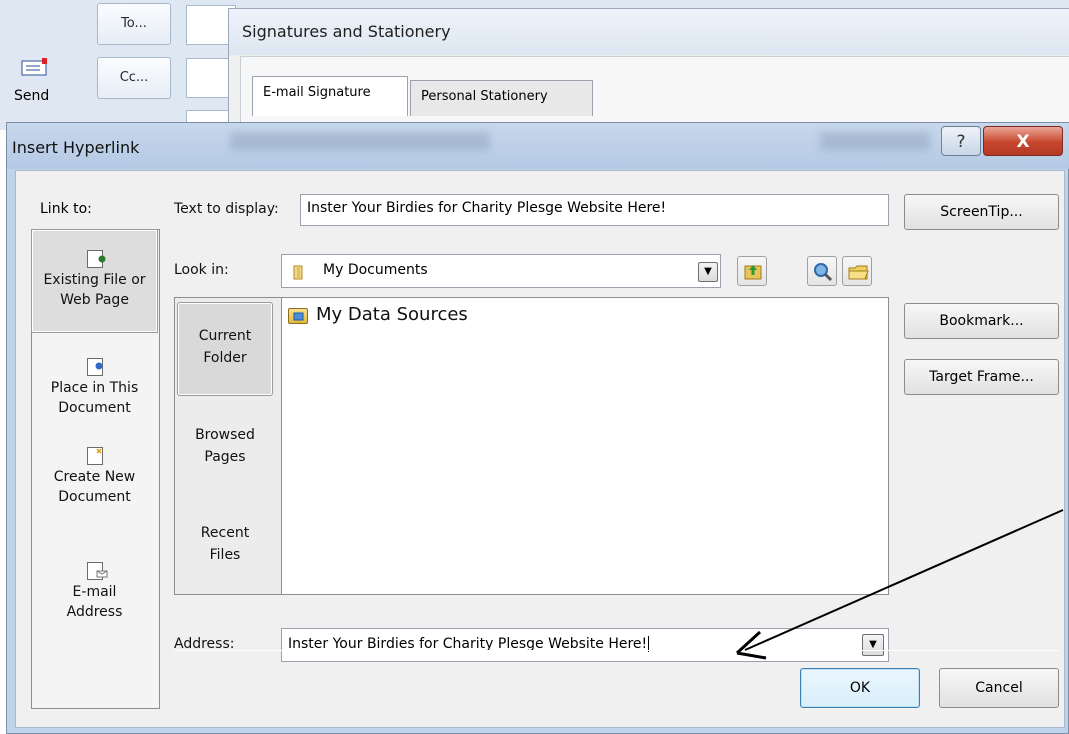  Describe the element at coordinates (899, 584) in the screenshot. I see `annotation-arrow` at that location.